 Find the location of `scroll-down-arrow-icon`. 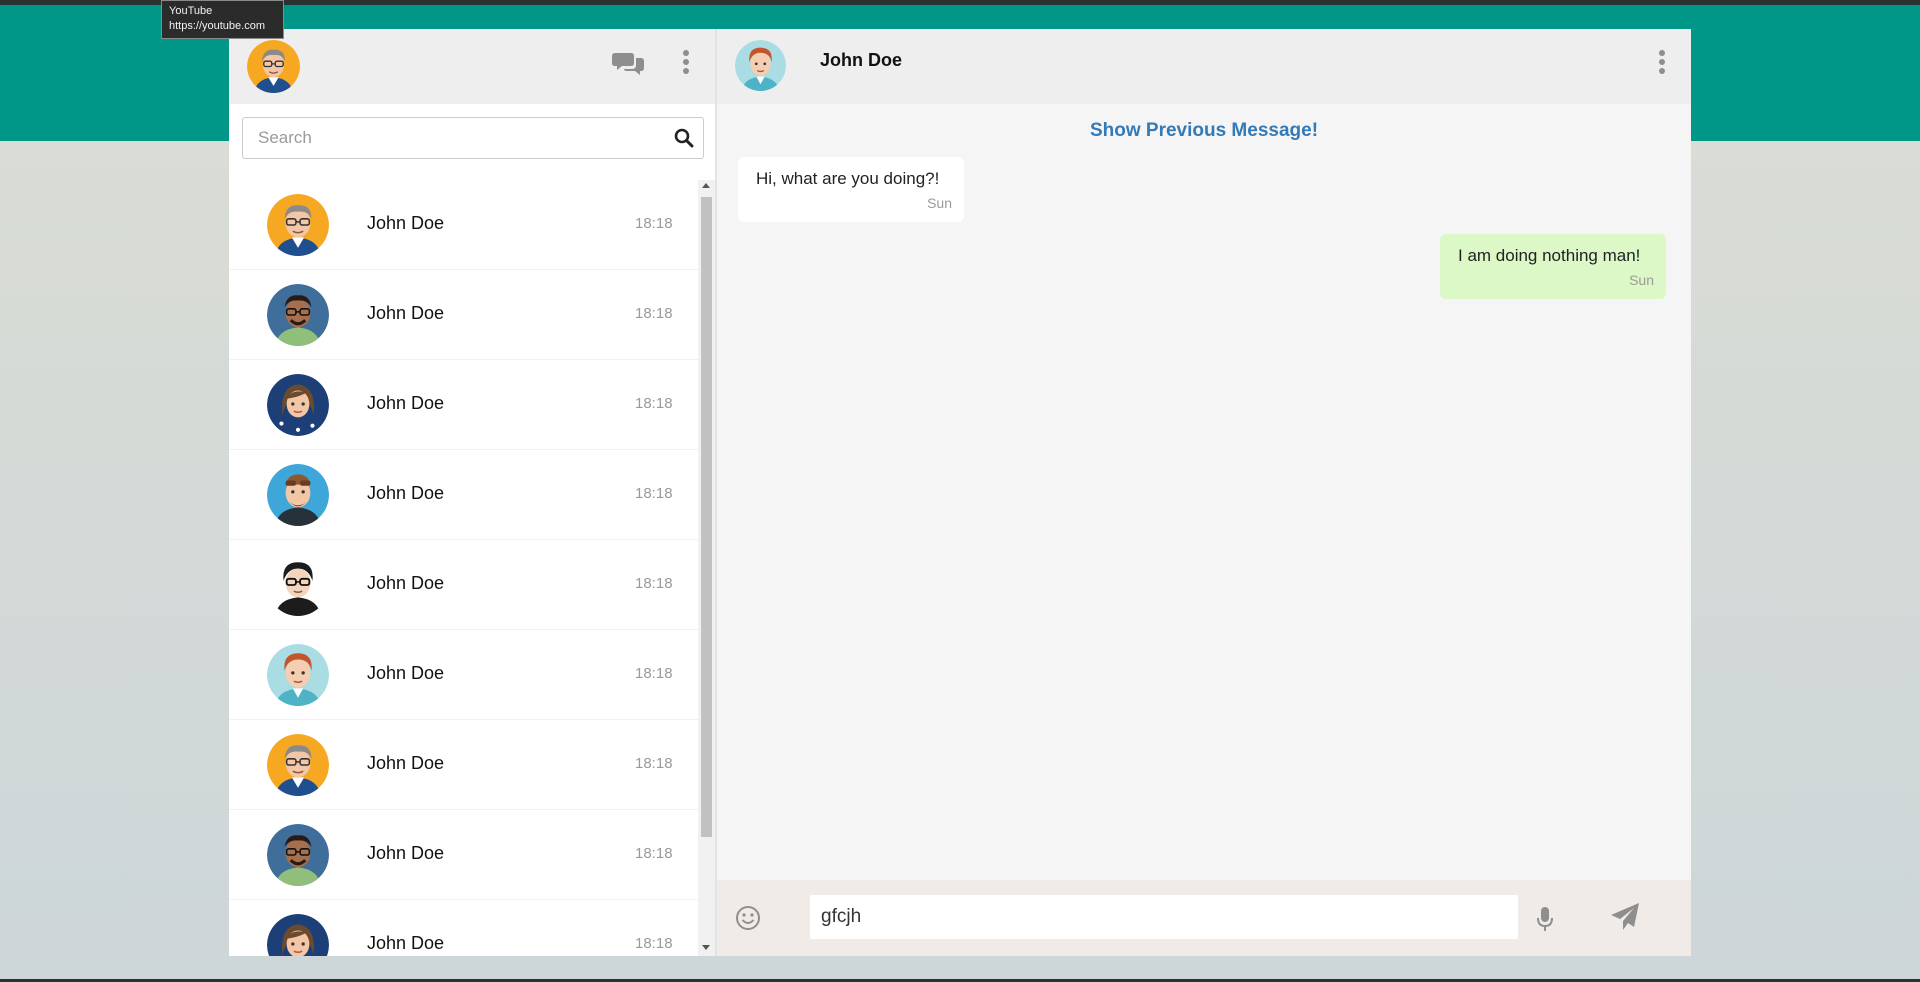

scroll-down-arrow-icon is located at coordinates (706, 947).